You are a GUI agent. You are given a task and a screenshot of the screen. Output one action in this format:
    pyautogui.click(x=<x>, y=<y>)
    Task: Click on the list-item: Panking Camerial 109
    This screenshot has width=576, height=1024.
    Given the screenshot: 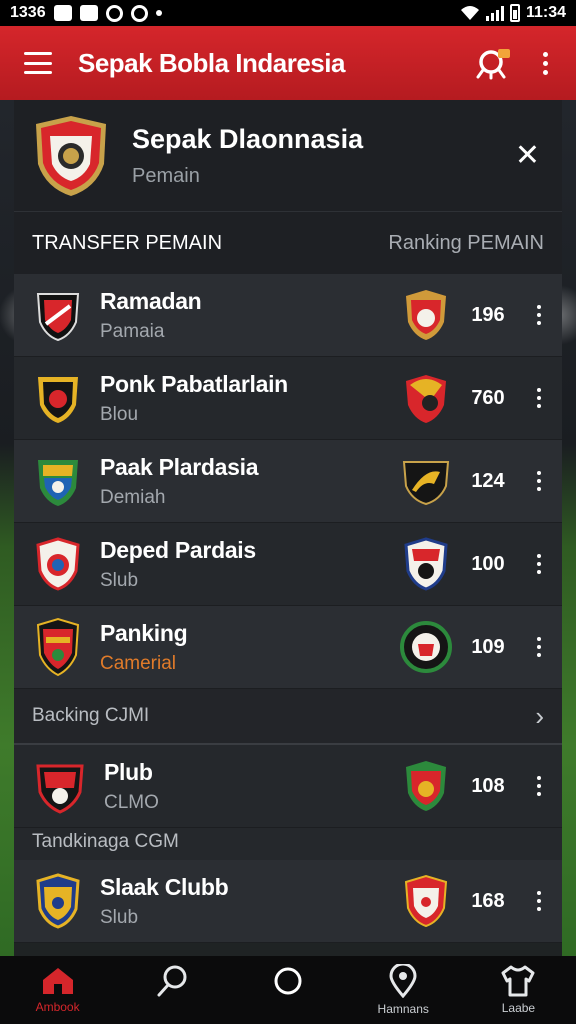 What is the action you would take?
    pyautogui.click(x=288, y=647)
    